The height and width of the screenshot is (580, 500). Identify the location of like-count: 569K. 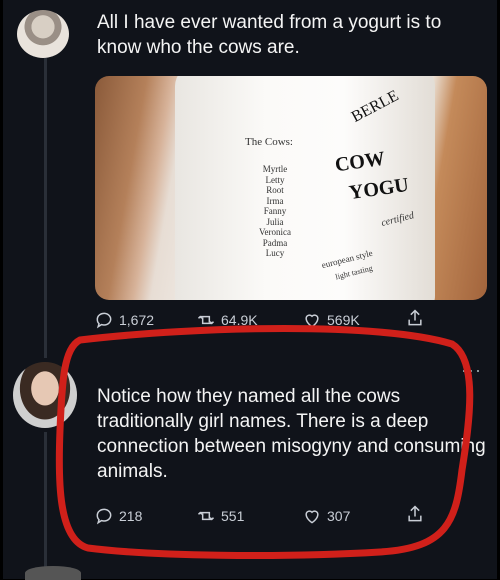
(343, 320).